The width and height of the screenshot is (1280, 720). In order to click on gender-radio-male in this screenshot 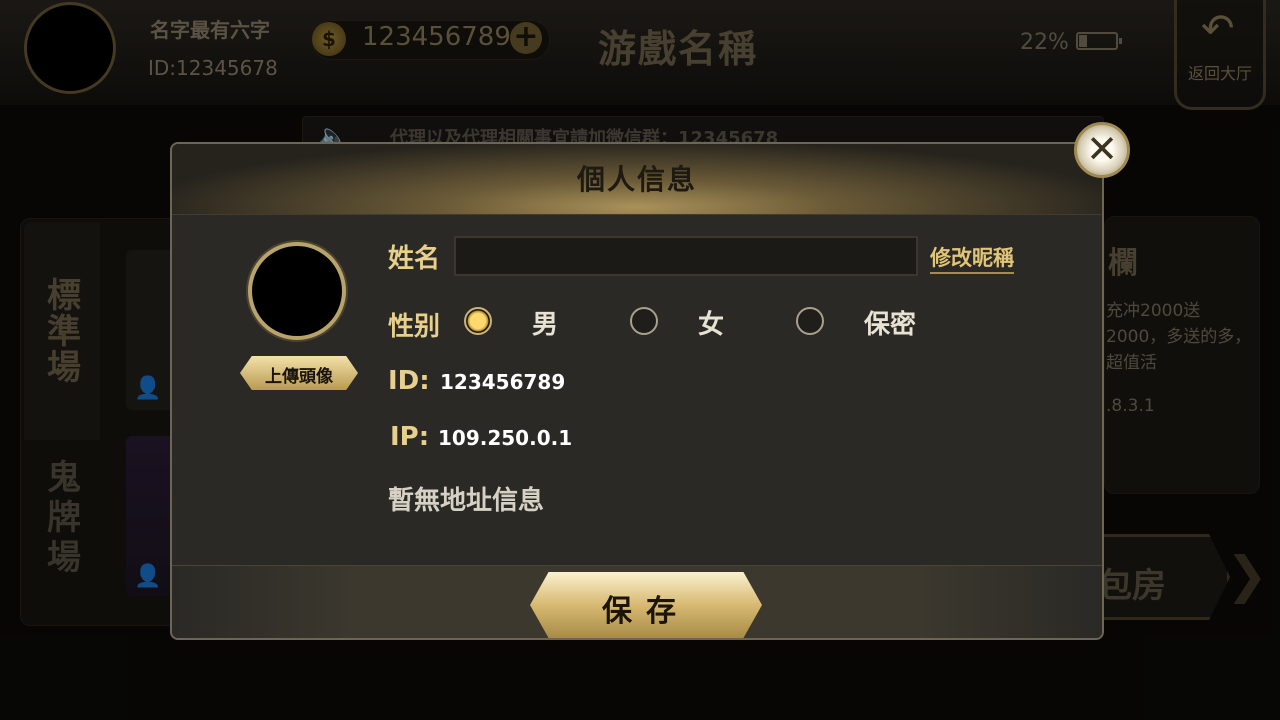, I will do `click(478, 321)`.